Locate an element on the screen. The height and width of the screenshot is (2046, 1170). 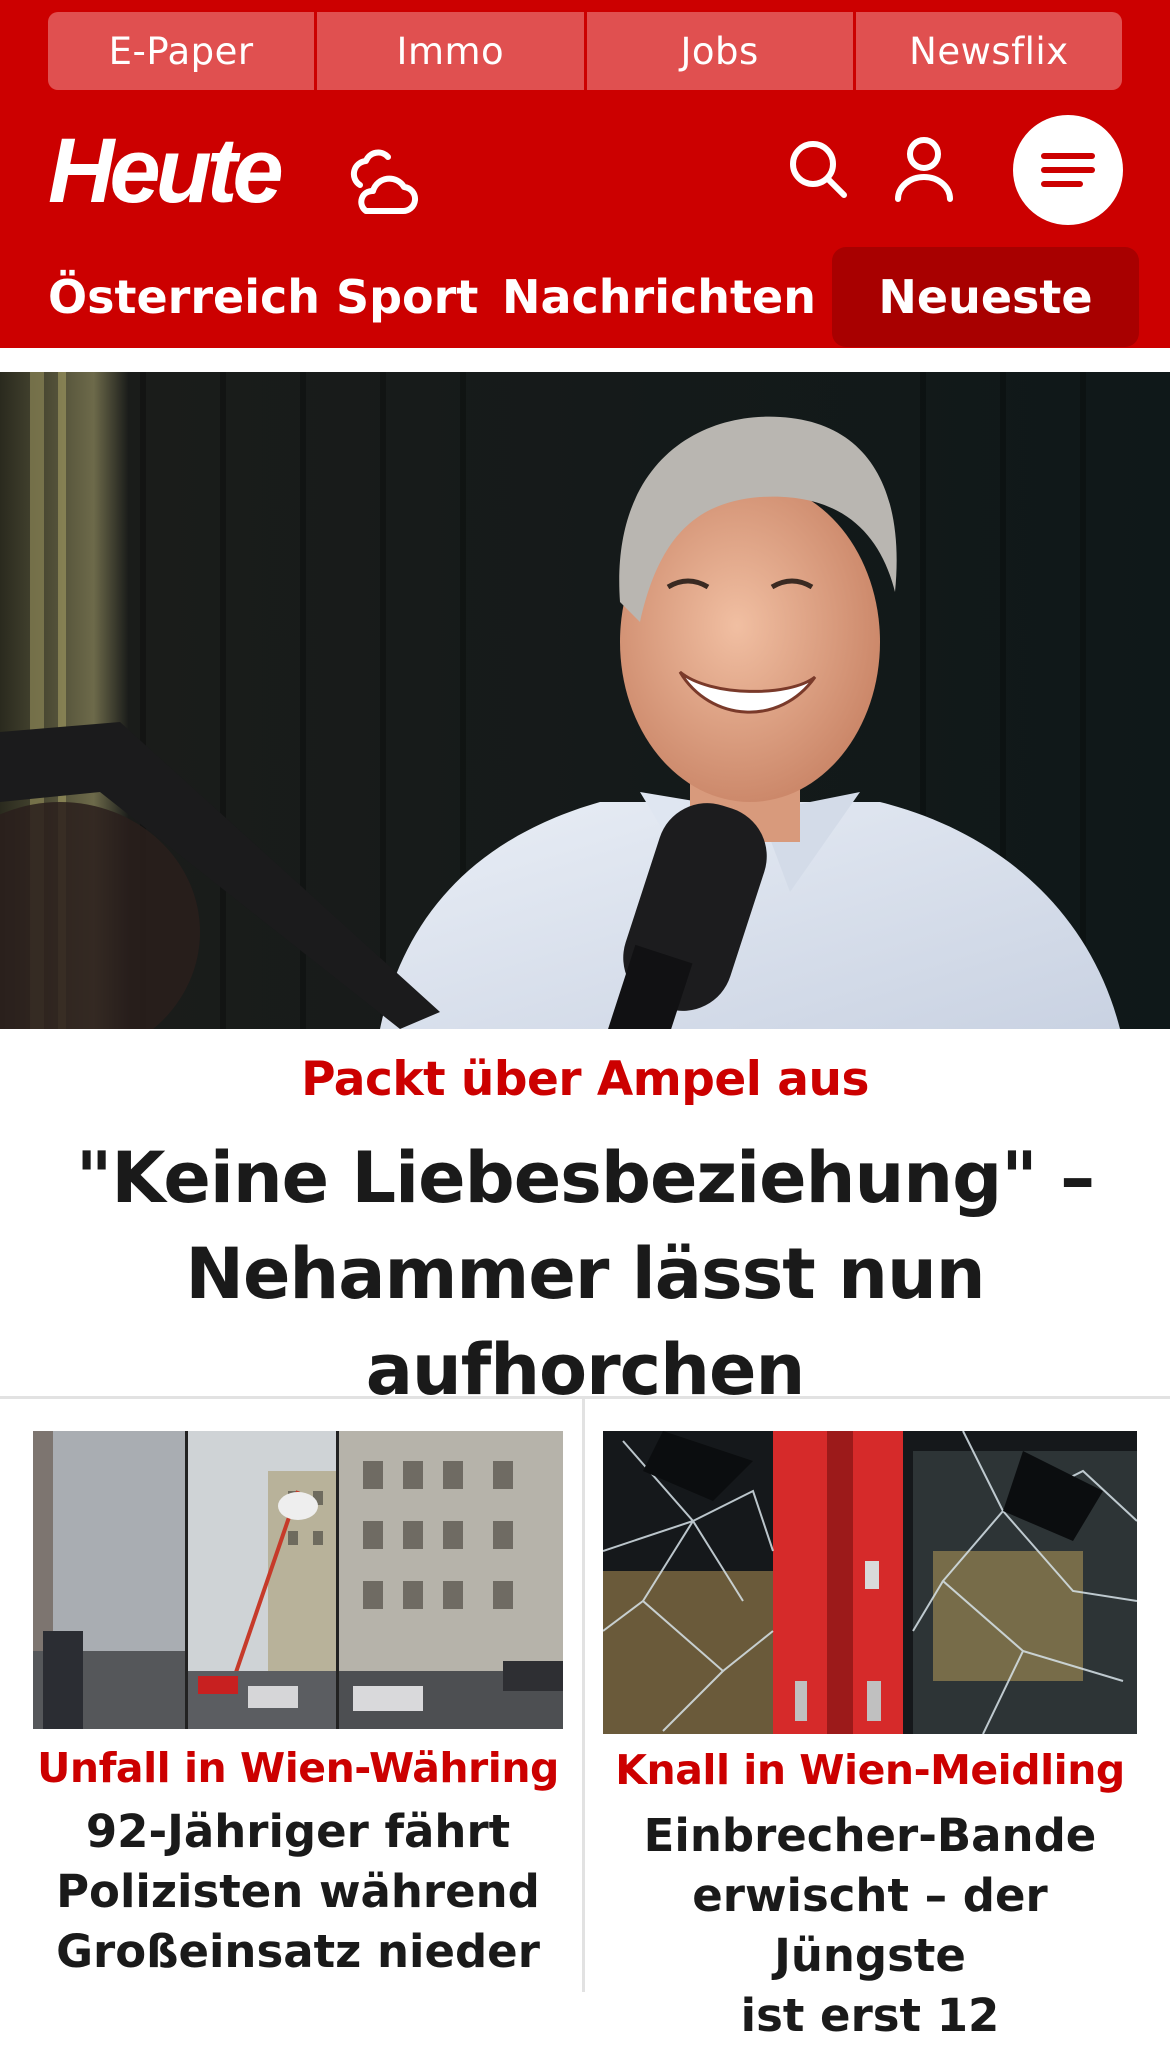
card-headline-line: ist erst 12 is located at coordinates (870, 2015).